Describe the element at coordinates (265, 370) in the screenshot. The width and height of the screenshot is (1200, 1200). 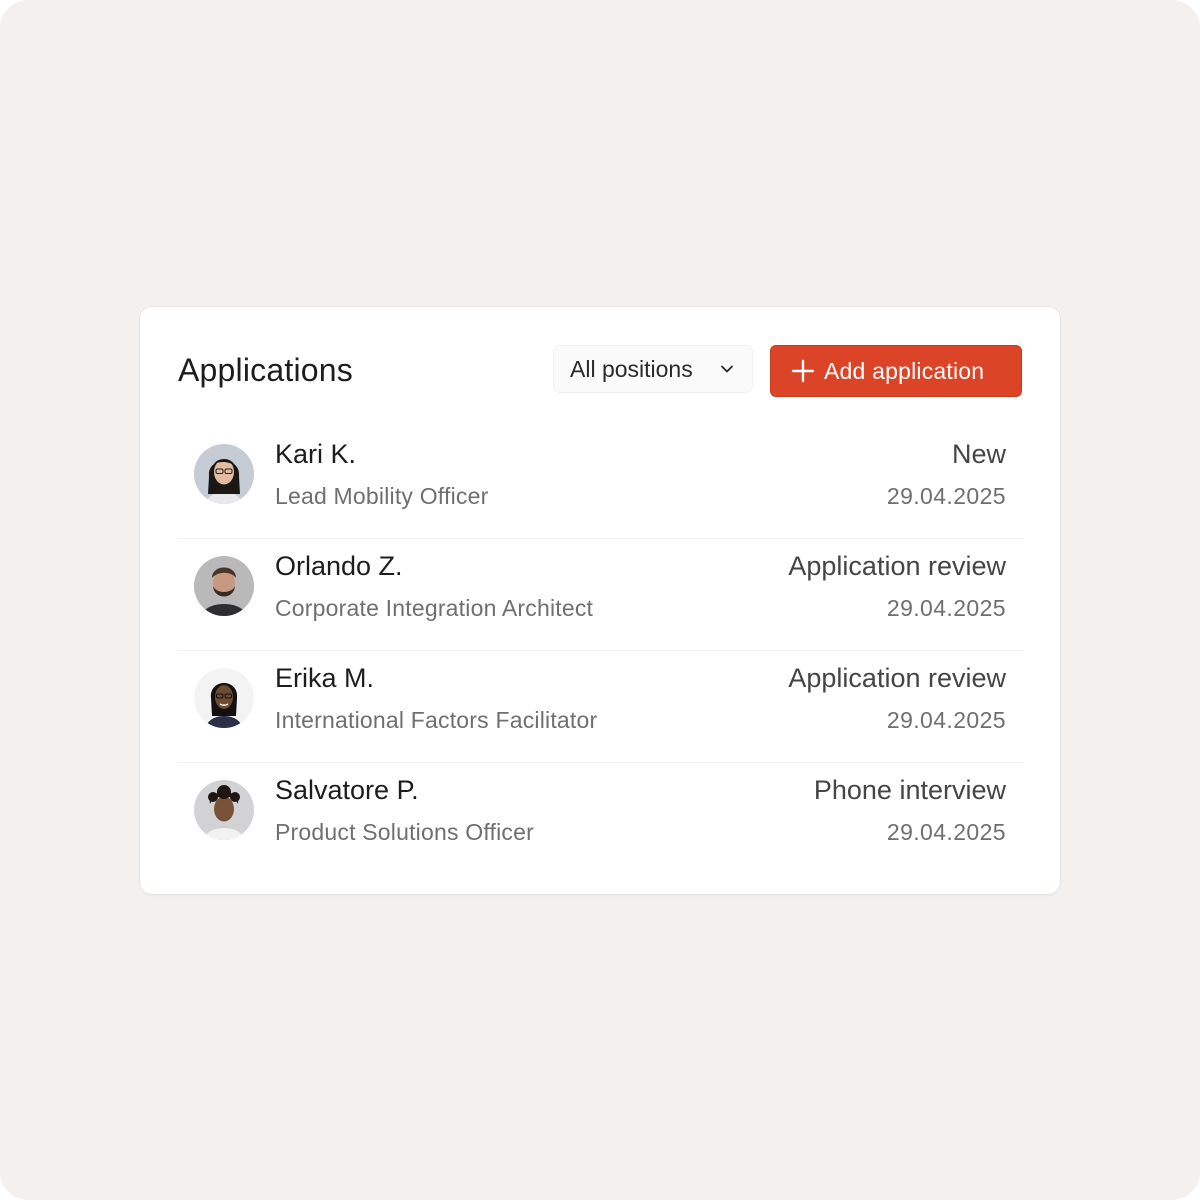
I see `page-title: Applications` at that location.